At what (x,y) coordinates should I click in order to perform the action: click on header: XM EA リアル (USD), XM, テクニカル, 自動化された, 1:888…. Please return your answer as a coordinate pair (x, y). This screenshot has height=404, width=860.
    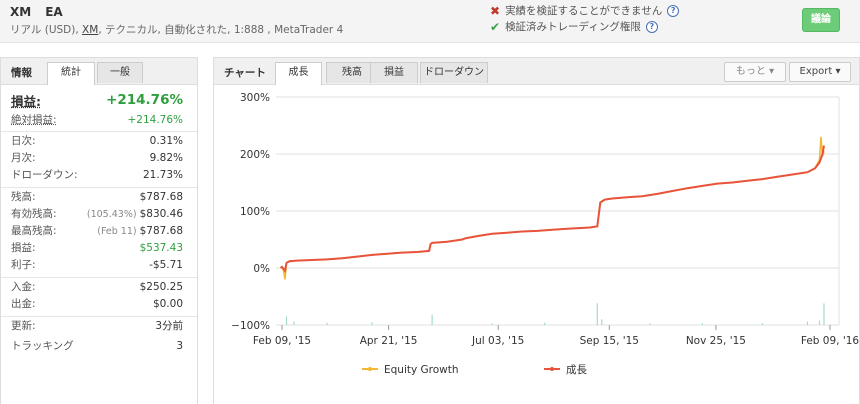
    Looking at the image, I should click on (430, 21).